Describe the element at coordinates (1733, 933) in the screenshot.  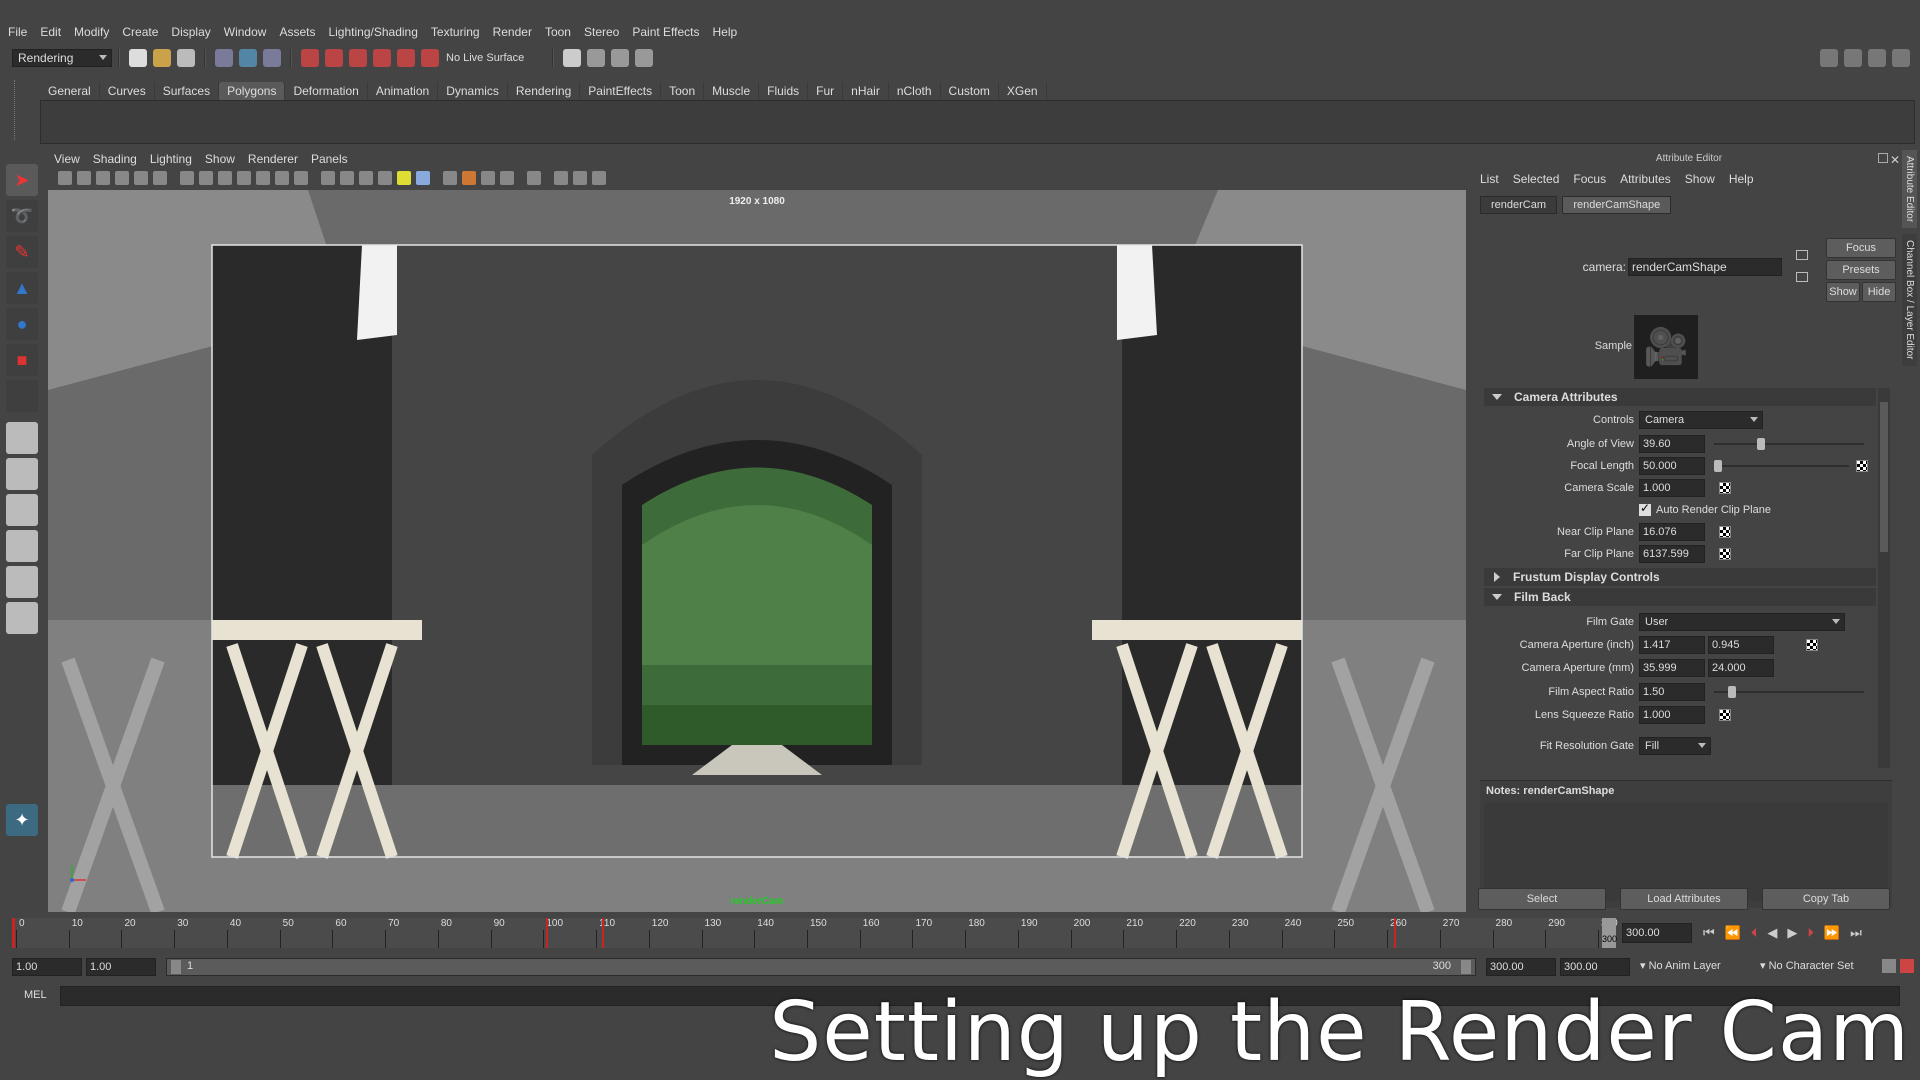
I see `step-back-key-icon: ⏪` at that location.